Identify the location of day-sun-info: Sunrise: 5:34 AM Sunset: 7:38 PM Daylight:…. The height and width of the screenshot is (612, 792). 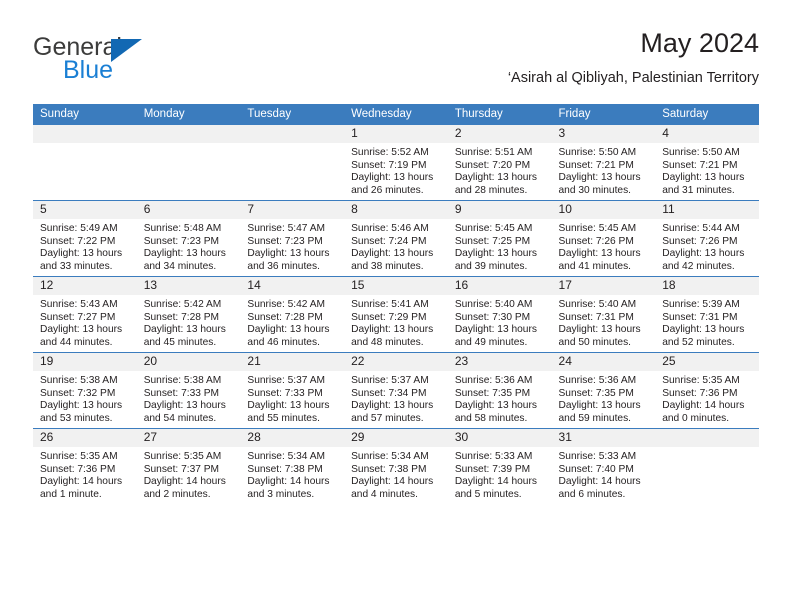
(396, 474).